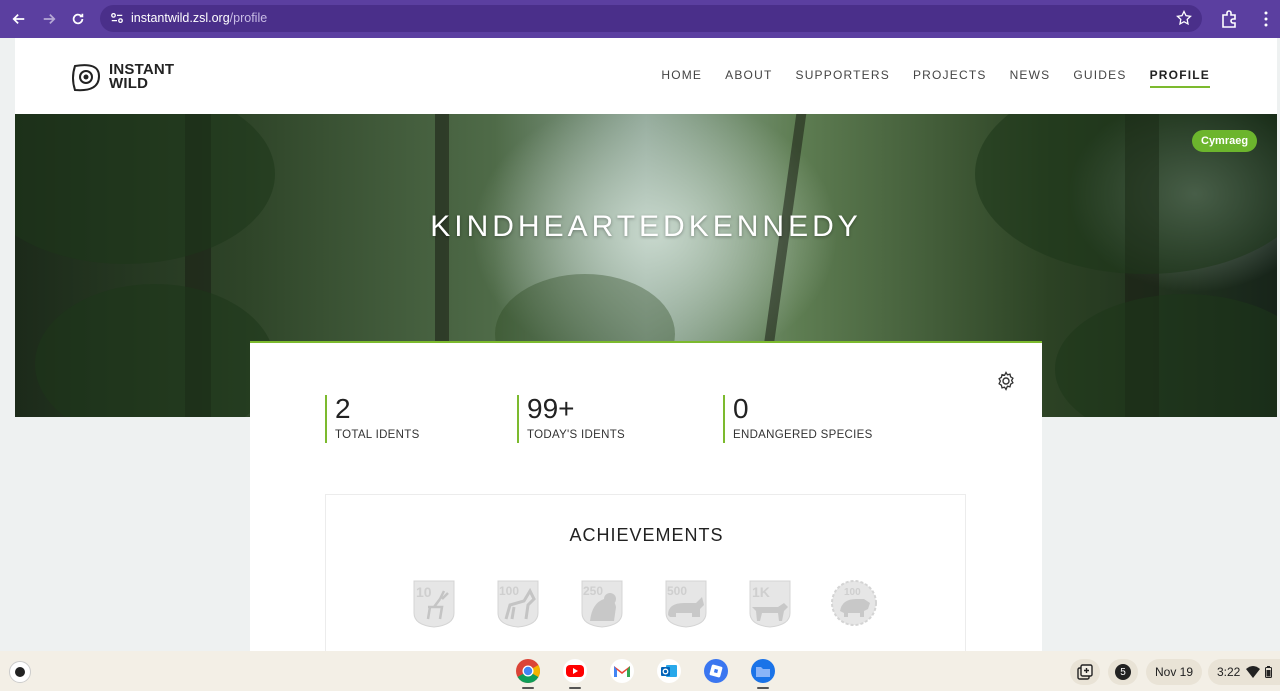  Describe the element at coordinates (1174, 672) in the screenshot. I see `date-display: Nov 19` at that location.